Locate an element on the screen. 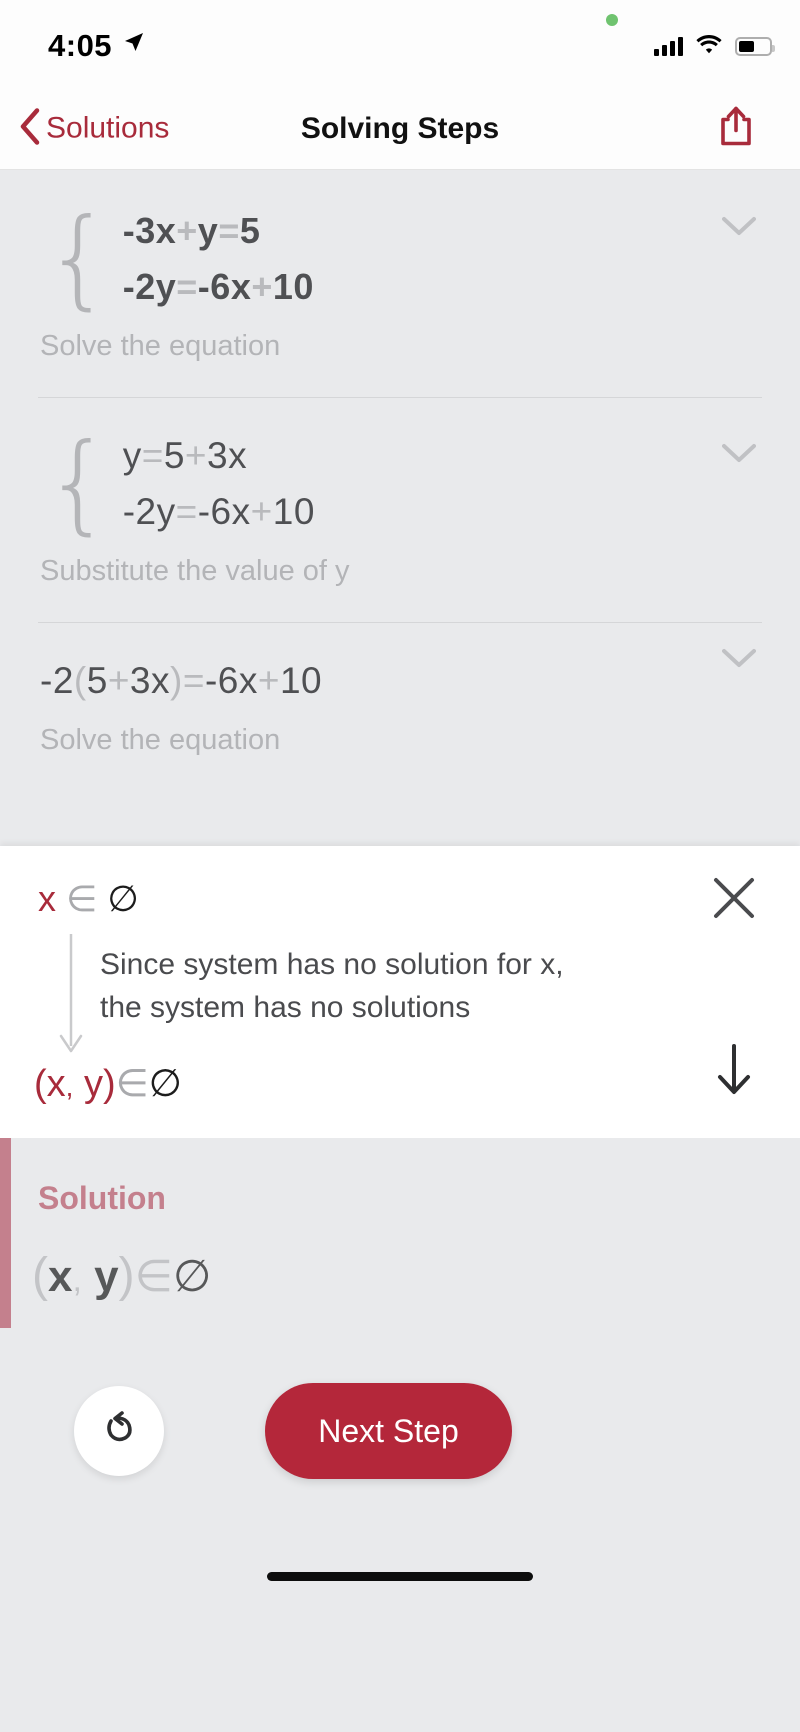 The width and height of the screenshot is (800, 1732). undo-icon is located at coordinates (119, 1431).